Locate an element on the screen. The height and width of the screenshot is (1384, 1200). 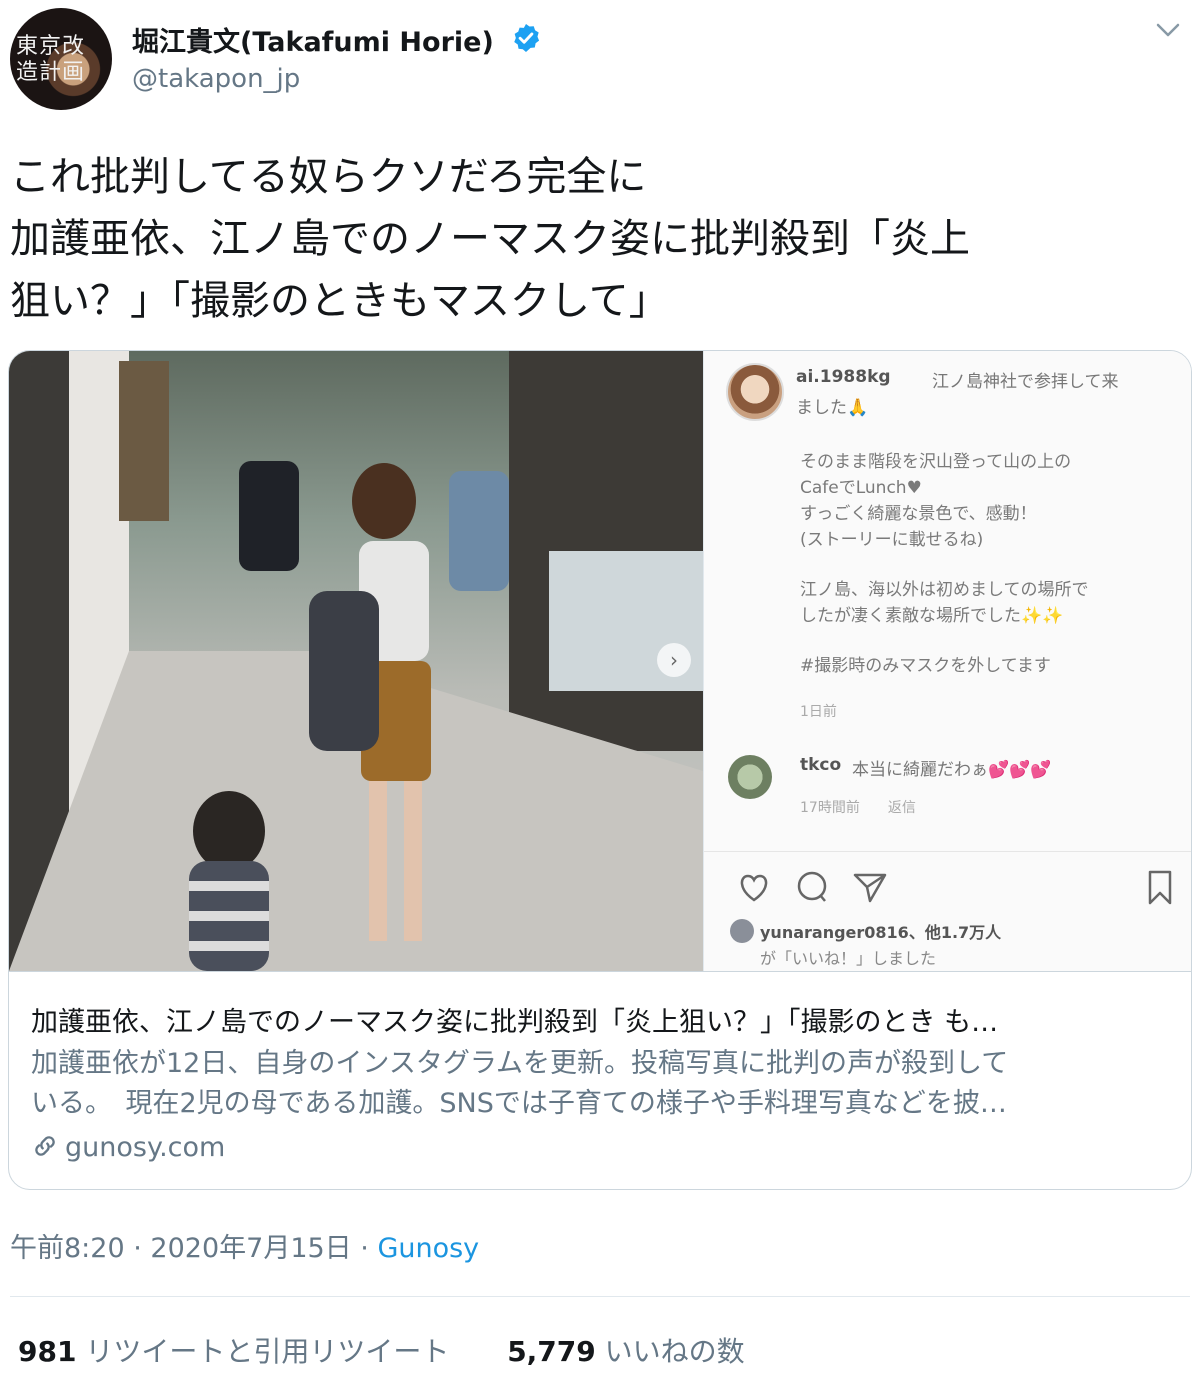
retweet-count: 981 is located at coordinates (47, 1351).